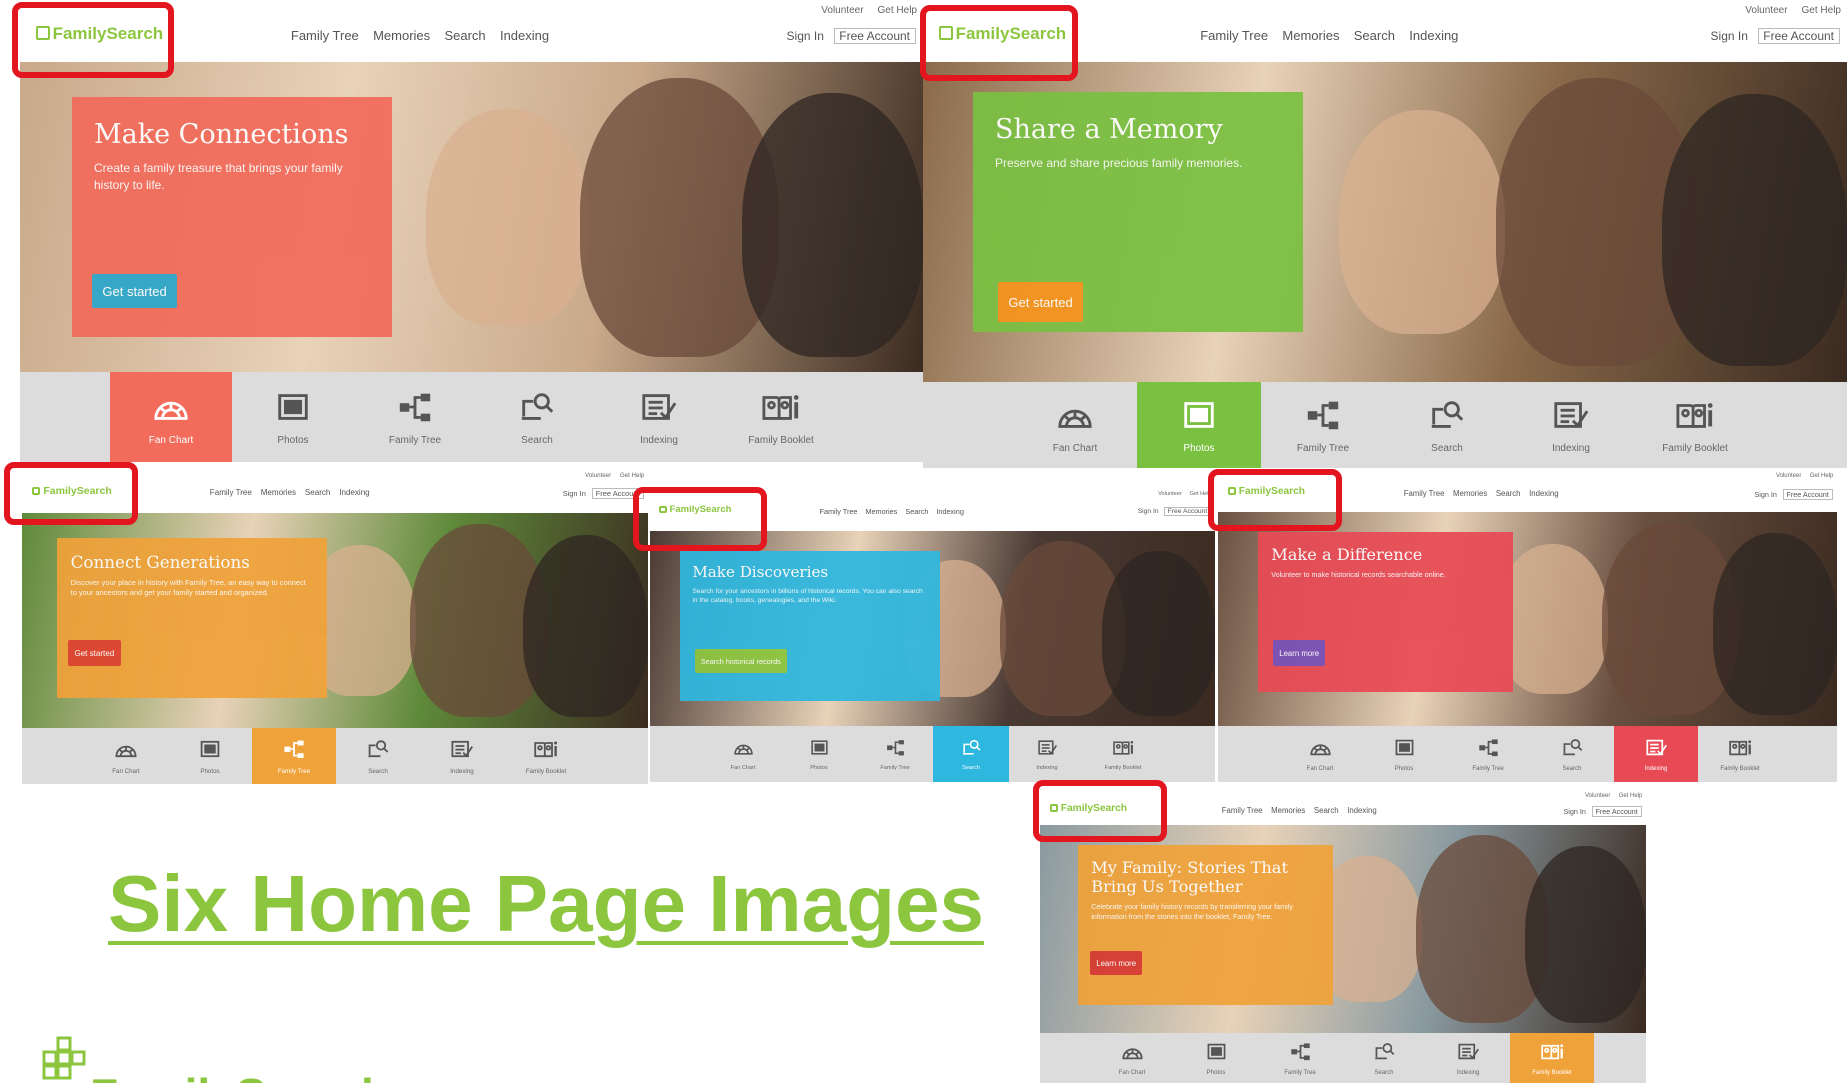 Image resolution: width=1847 pixels, height=1083 pixels. I want to click on main-nav: Family Tree Memories Search Indexing, so click(1481, 493).